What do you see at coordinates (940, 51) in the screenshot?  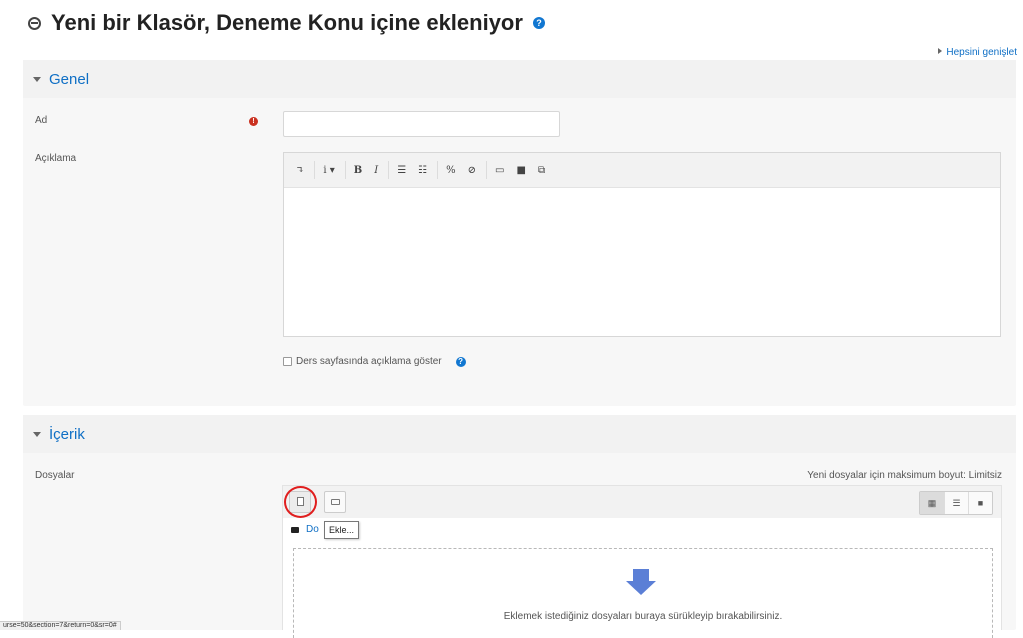 I see `triangle-right-icon` at bounding box center [940, 51].